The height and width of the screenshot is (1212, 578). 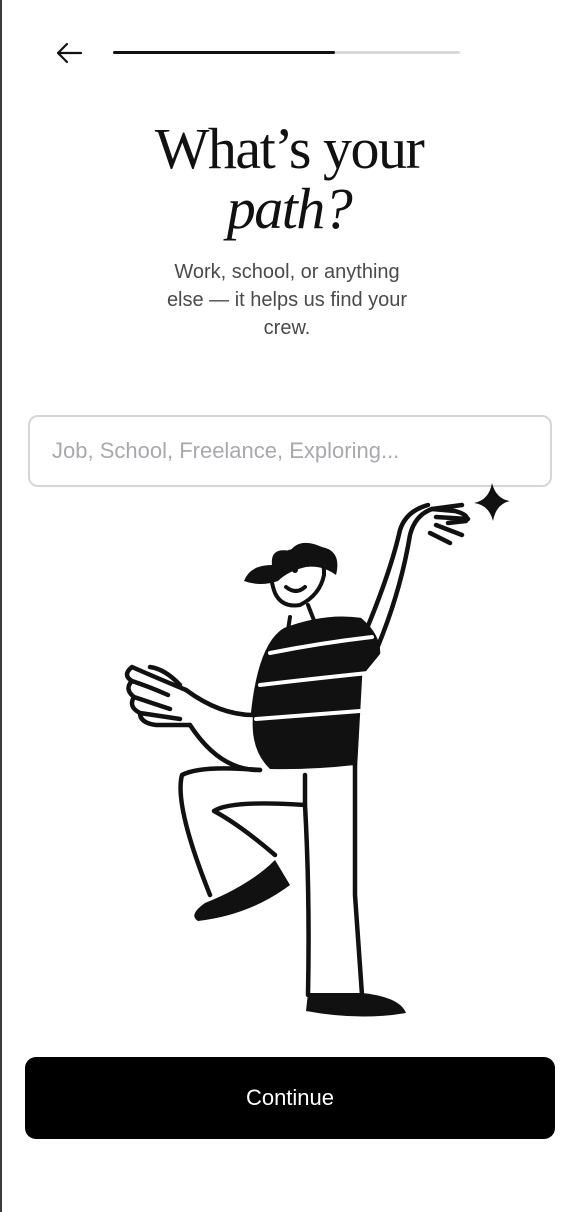 I want to click on arrow-left-icon, so click(x=69, y=53).